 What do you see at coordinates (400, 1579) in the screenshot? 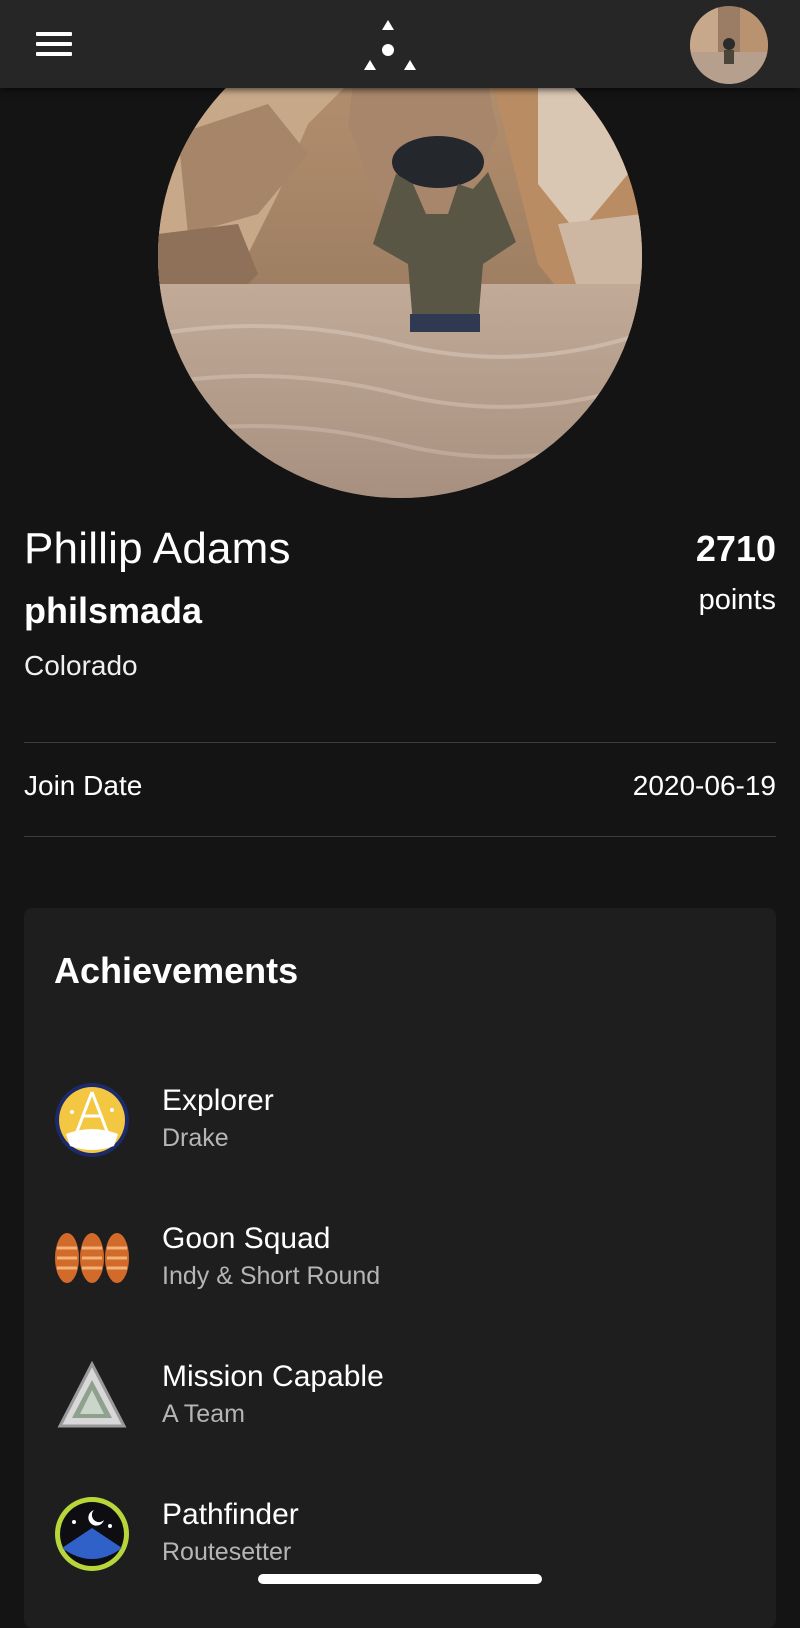
I see `home-indicator` at bounding box center [400, 1579].